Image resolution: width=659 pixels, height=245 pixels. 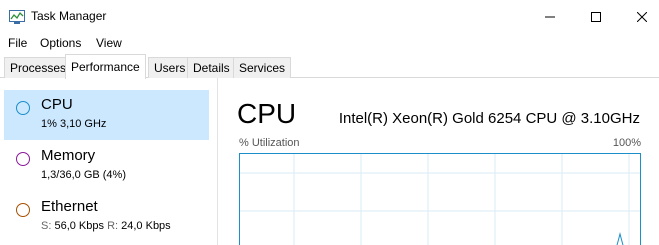 I want to click on resource-detail: 1% 3,10 GHz, so click(x=74, y=124).